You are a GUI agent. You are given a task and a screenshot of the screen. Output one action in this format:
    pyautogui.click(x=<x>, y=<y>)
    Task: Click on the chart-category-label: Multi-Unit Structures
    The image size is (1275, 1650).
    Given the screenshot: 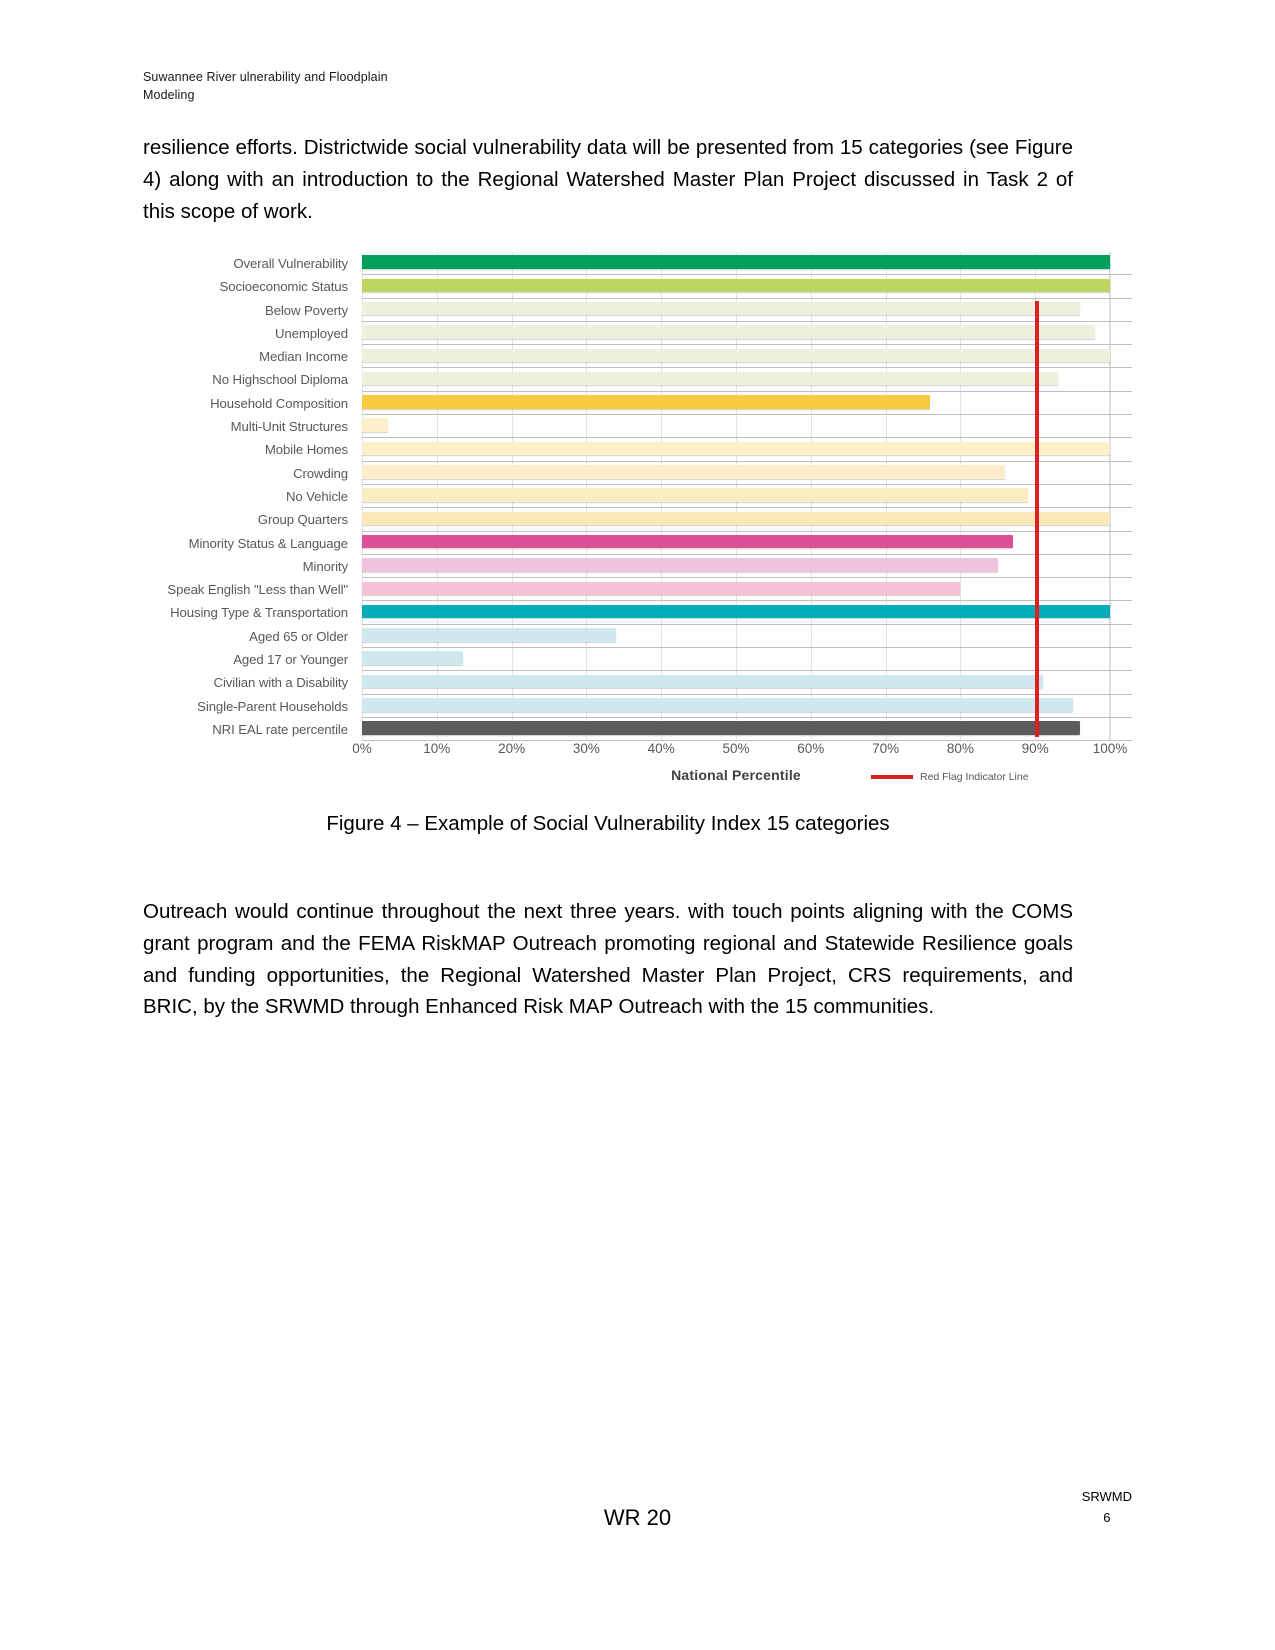 What is the action you would take?
    pyautogui.click(x=289, y=427)
    